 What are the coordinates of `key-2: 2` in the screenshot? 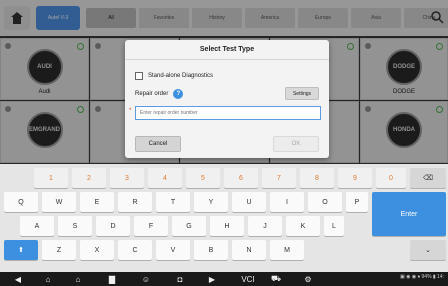 It's located at (89, 178).